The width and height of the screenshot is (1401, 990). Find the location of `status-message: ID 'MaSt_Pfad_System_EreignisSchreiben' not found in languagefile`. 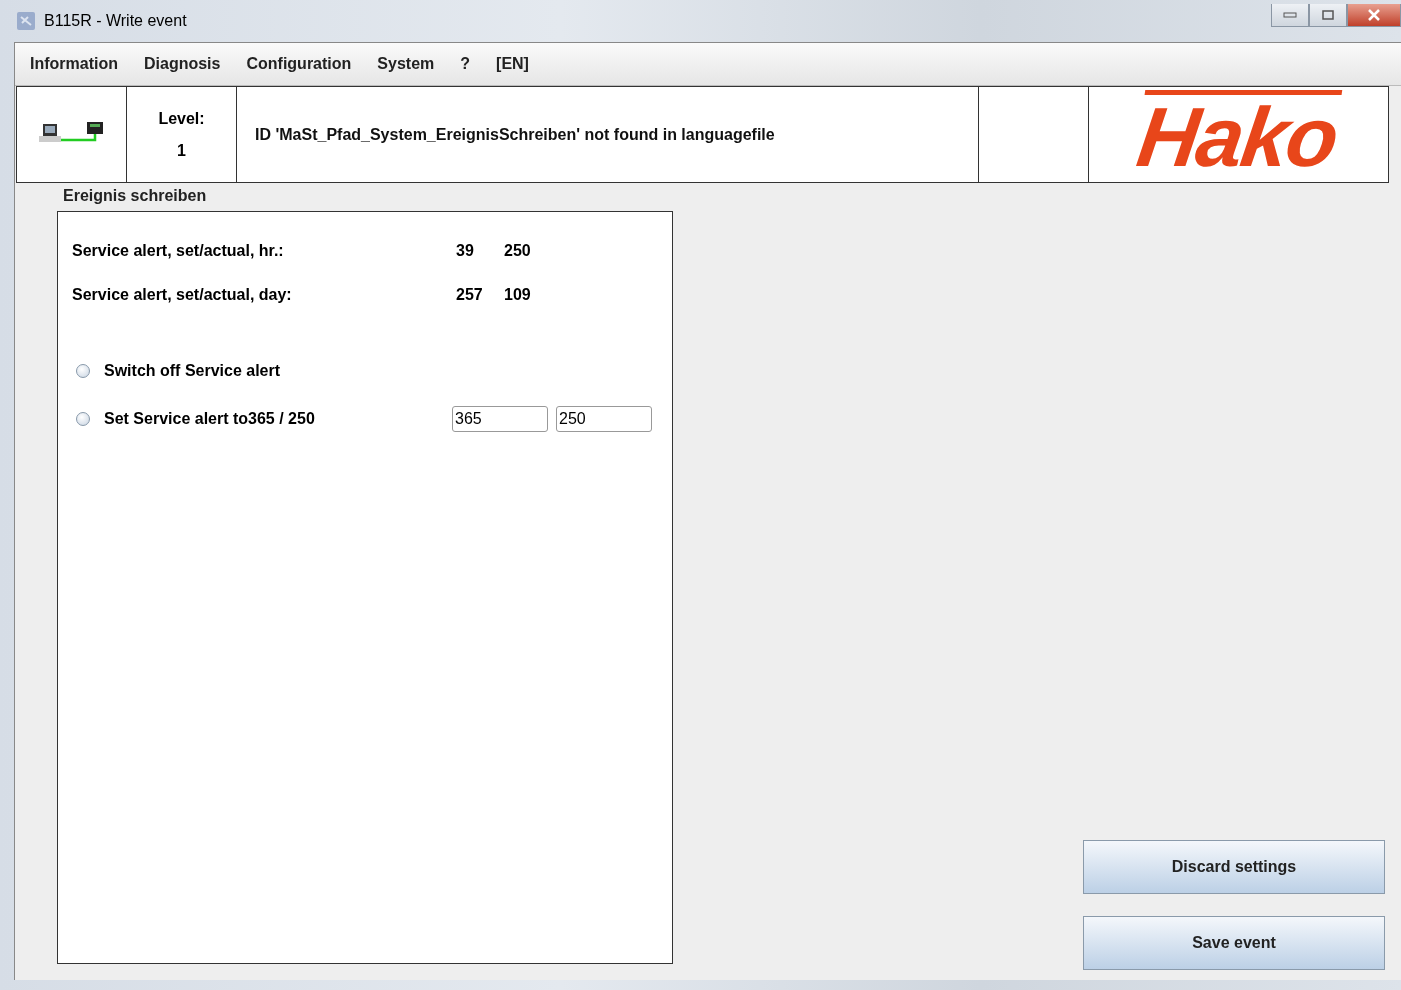

status-message: ID 'MaSt_Pfad_System_EreignisSchreiben' not found in languagefile is located at coordinates (515, 134).